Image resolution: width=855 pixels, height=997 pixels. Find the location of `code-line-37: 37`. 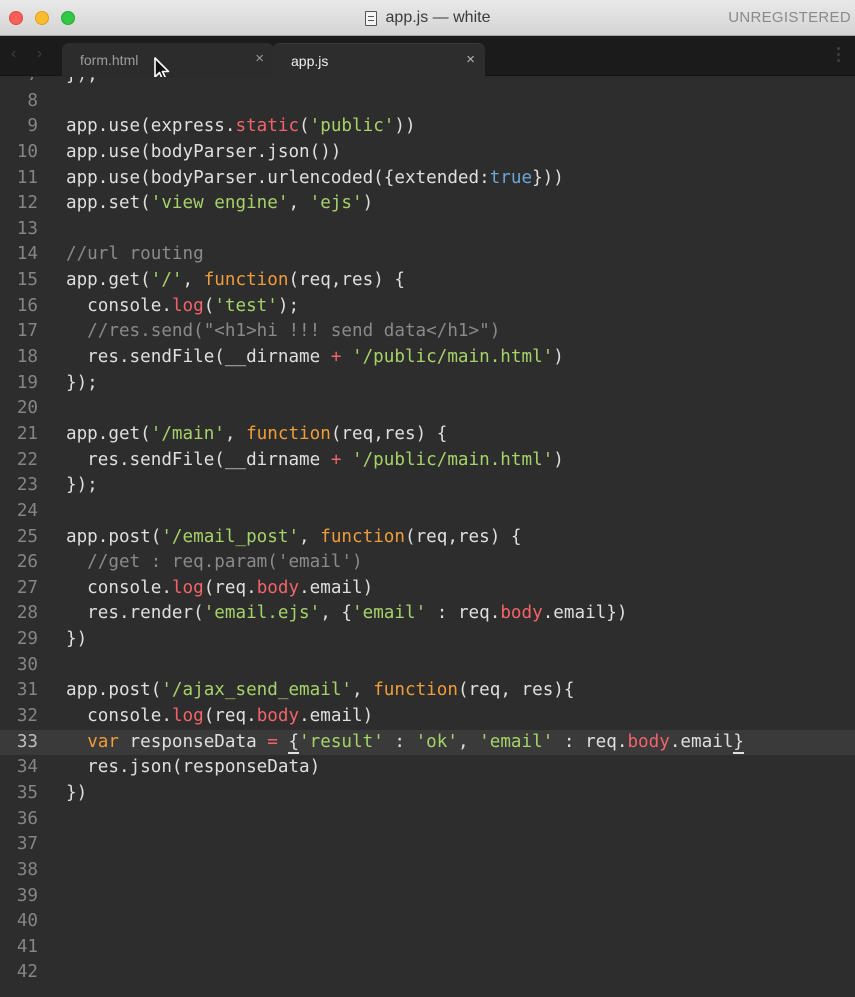

code-line-37: 37 is located at coordinates (427, 845).